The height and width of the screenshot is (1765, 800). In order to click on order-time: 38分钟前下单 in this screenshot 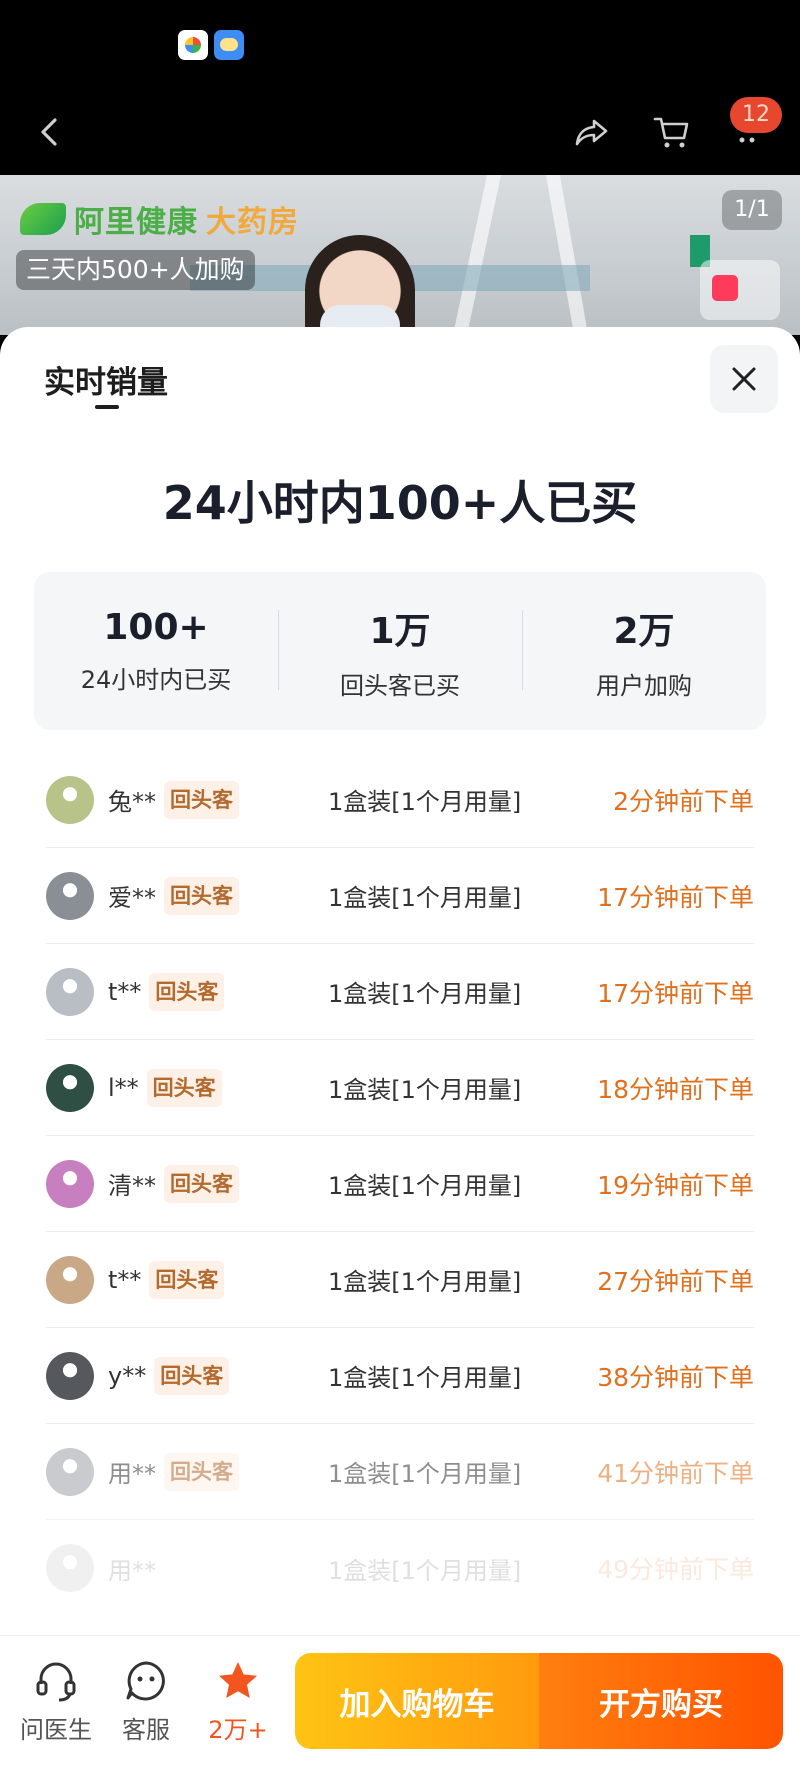, I will do `click(675, 1377)`.